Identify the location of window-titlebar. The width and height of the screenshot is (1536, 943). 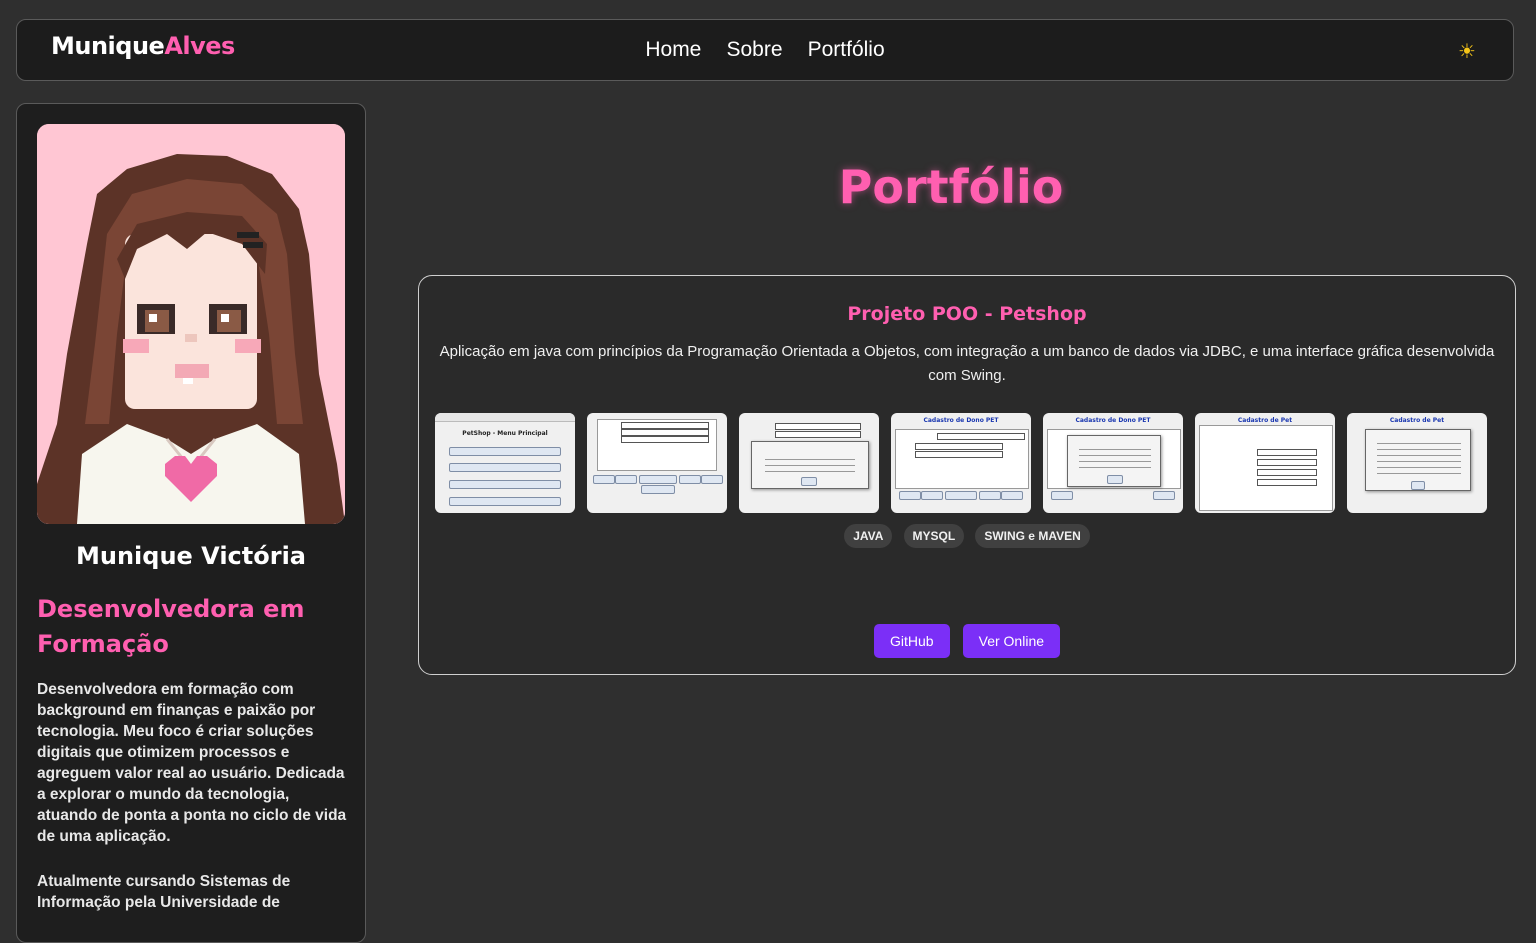
(505, 417).